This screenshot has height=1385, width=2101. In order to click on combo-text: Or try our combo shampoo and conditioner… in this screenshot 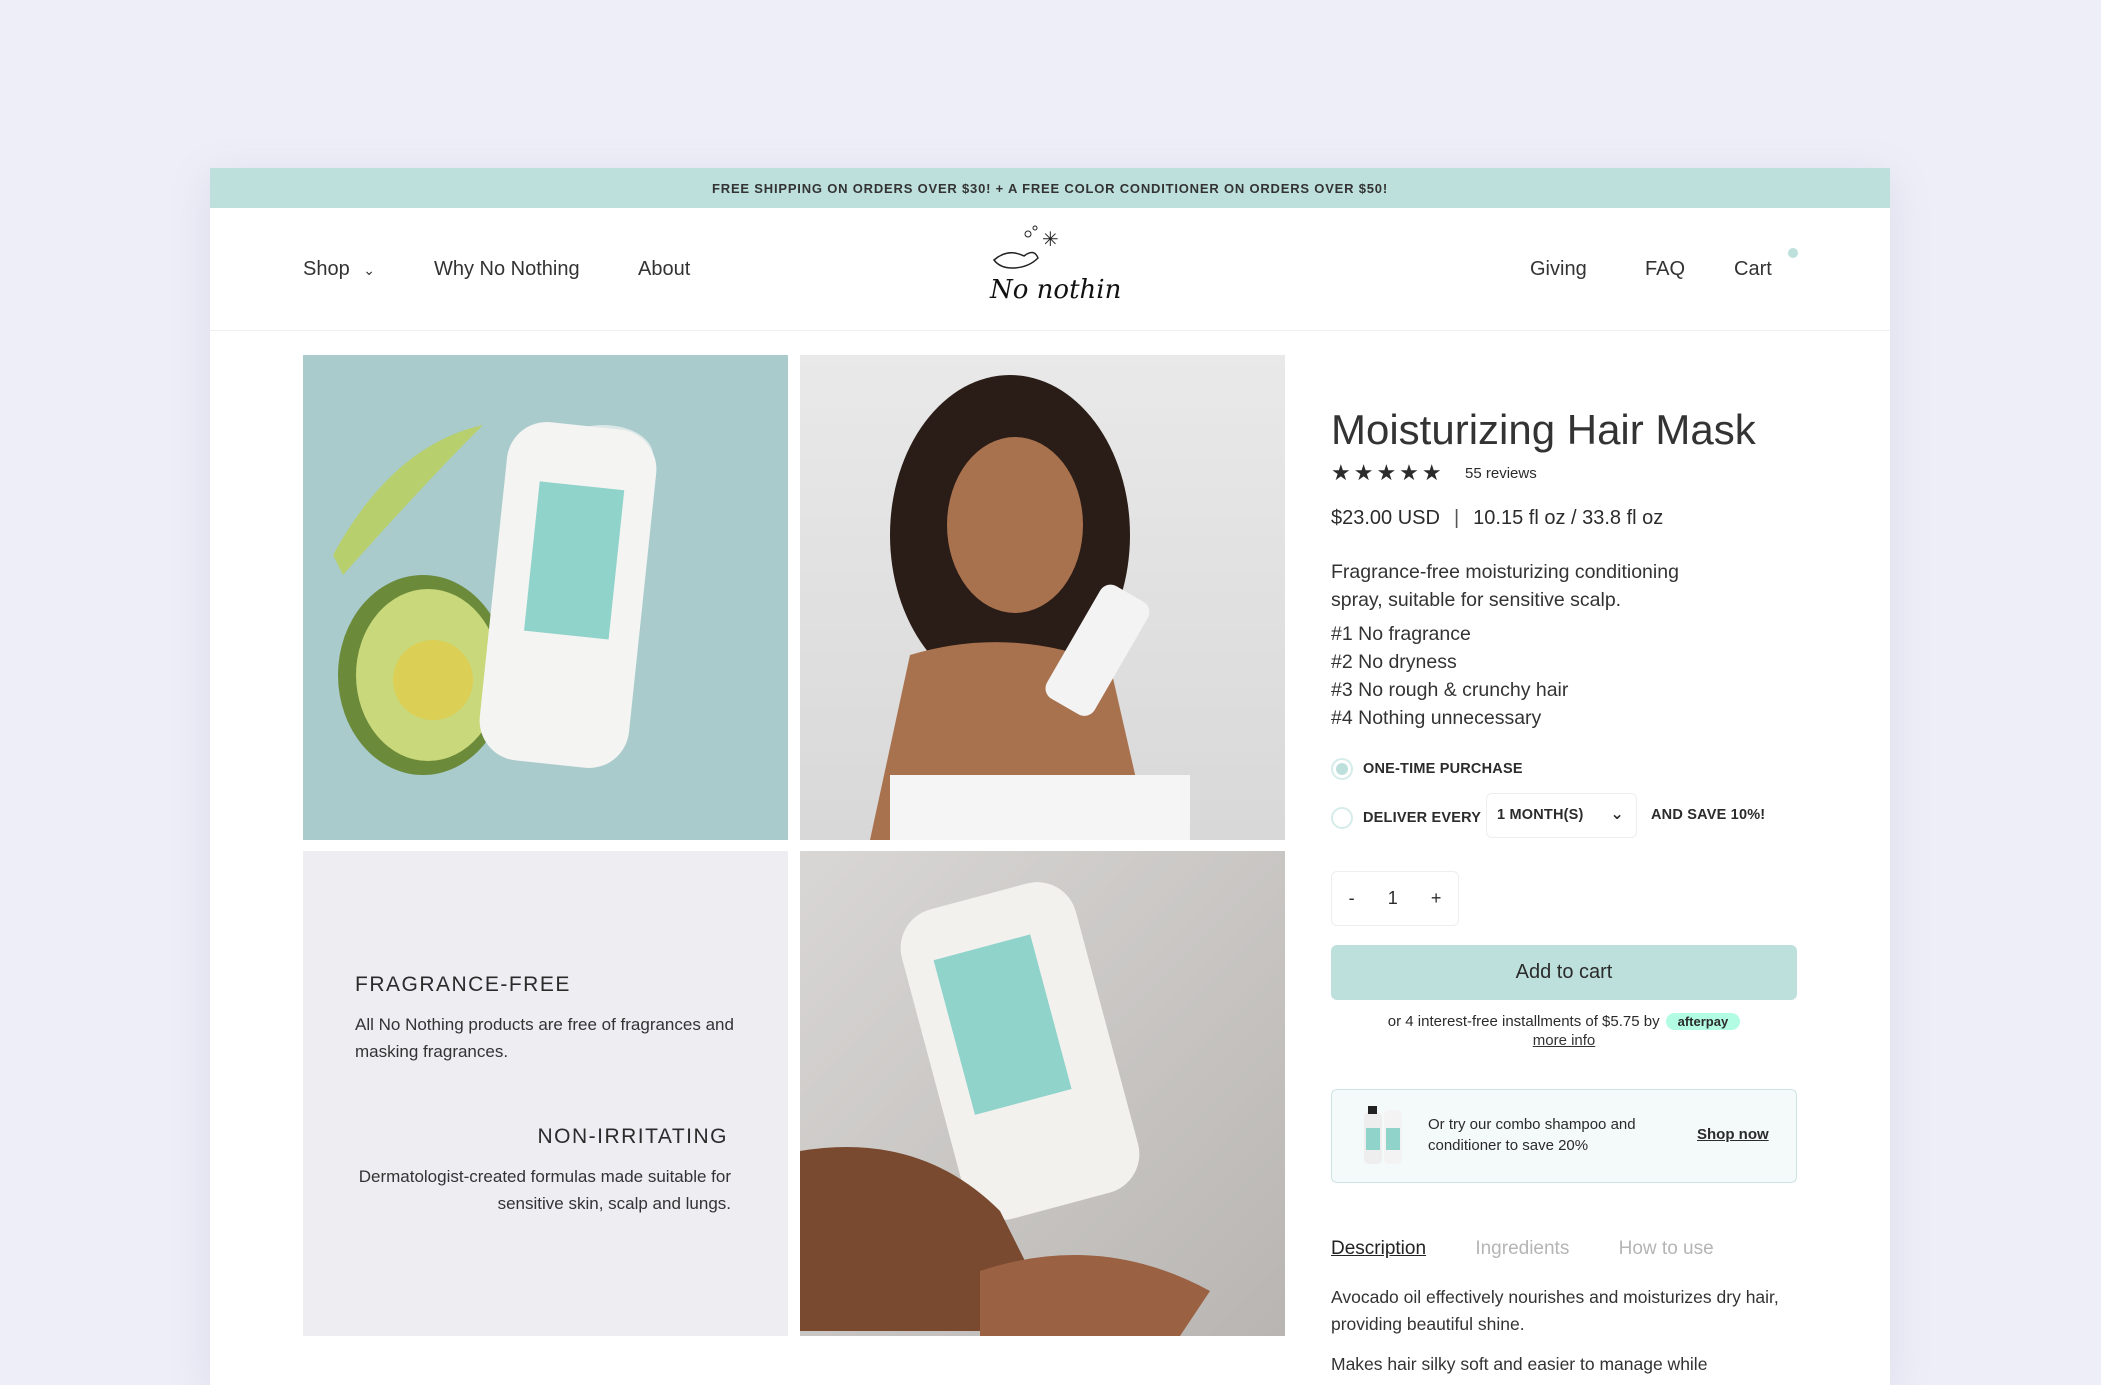, I will do `click(1532, 1135)`.